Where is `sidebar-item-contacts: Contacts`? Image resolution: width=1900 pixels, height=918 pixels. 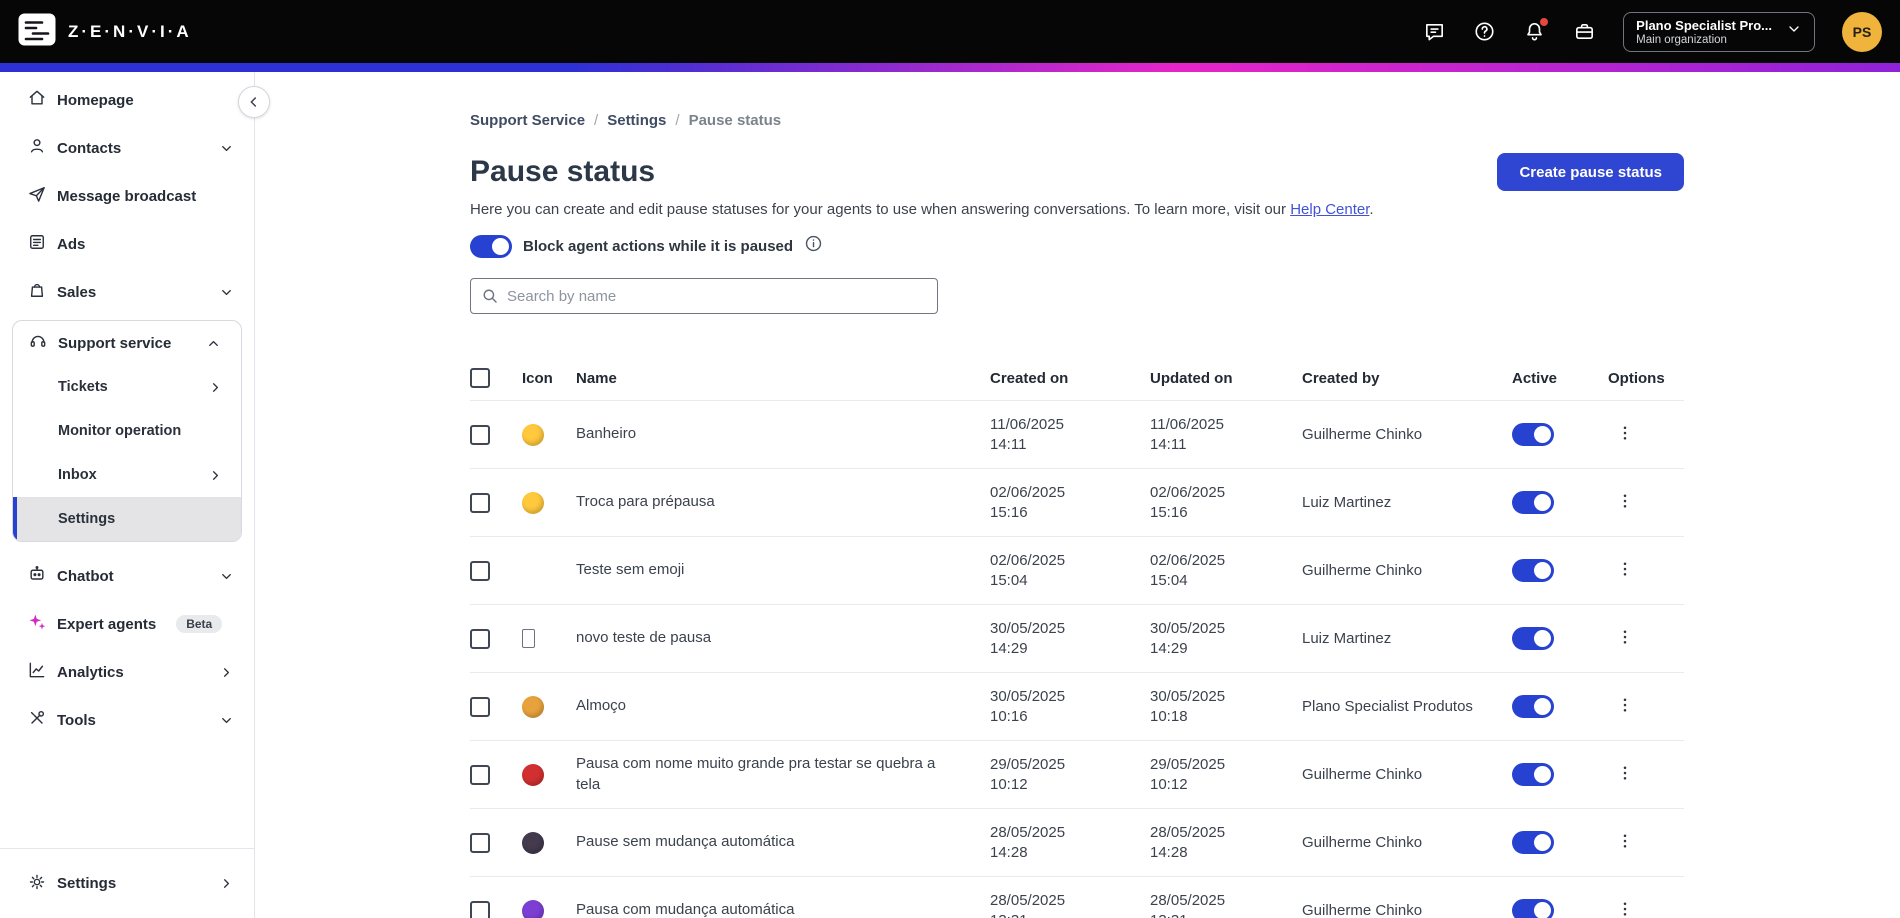
sidebar-item-contacts: Contacts is located at coordinates (127, 148).